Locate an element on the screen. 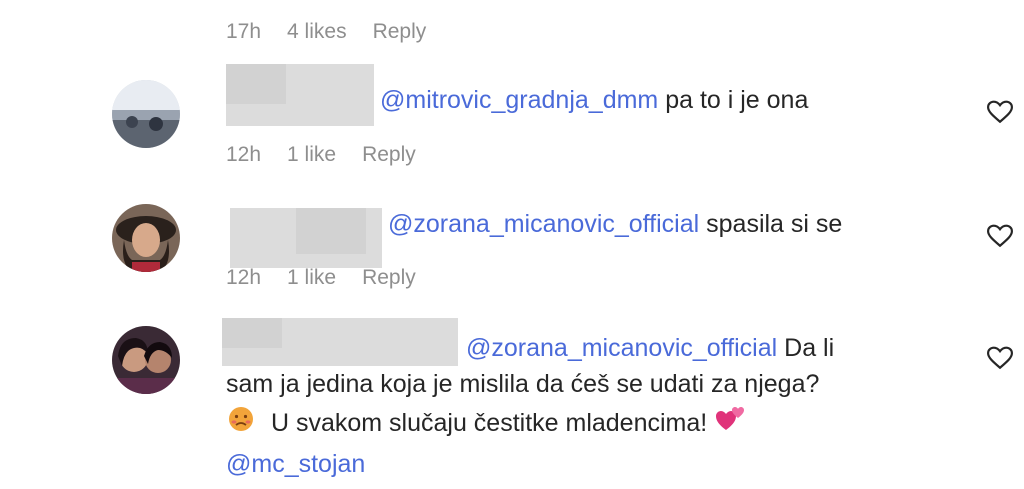  comment-text: @mitrovic_gradnja_dmm pa to i je ona is located at coordinates (594, 100).